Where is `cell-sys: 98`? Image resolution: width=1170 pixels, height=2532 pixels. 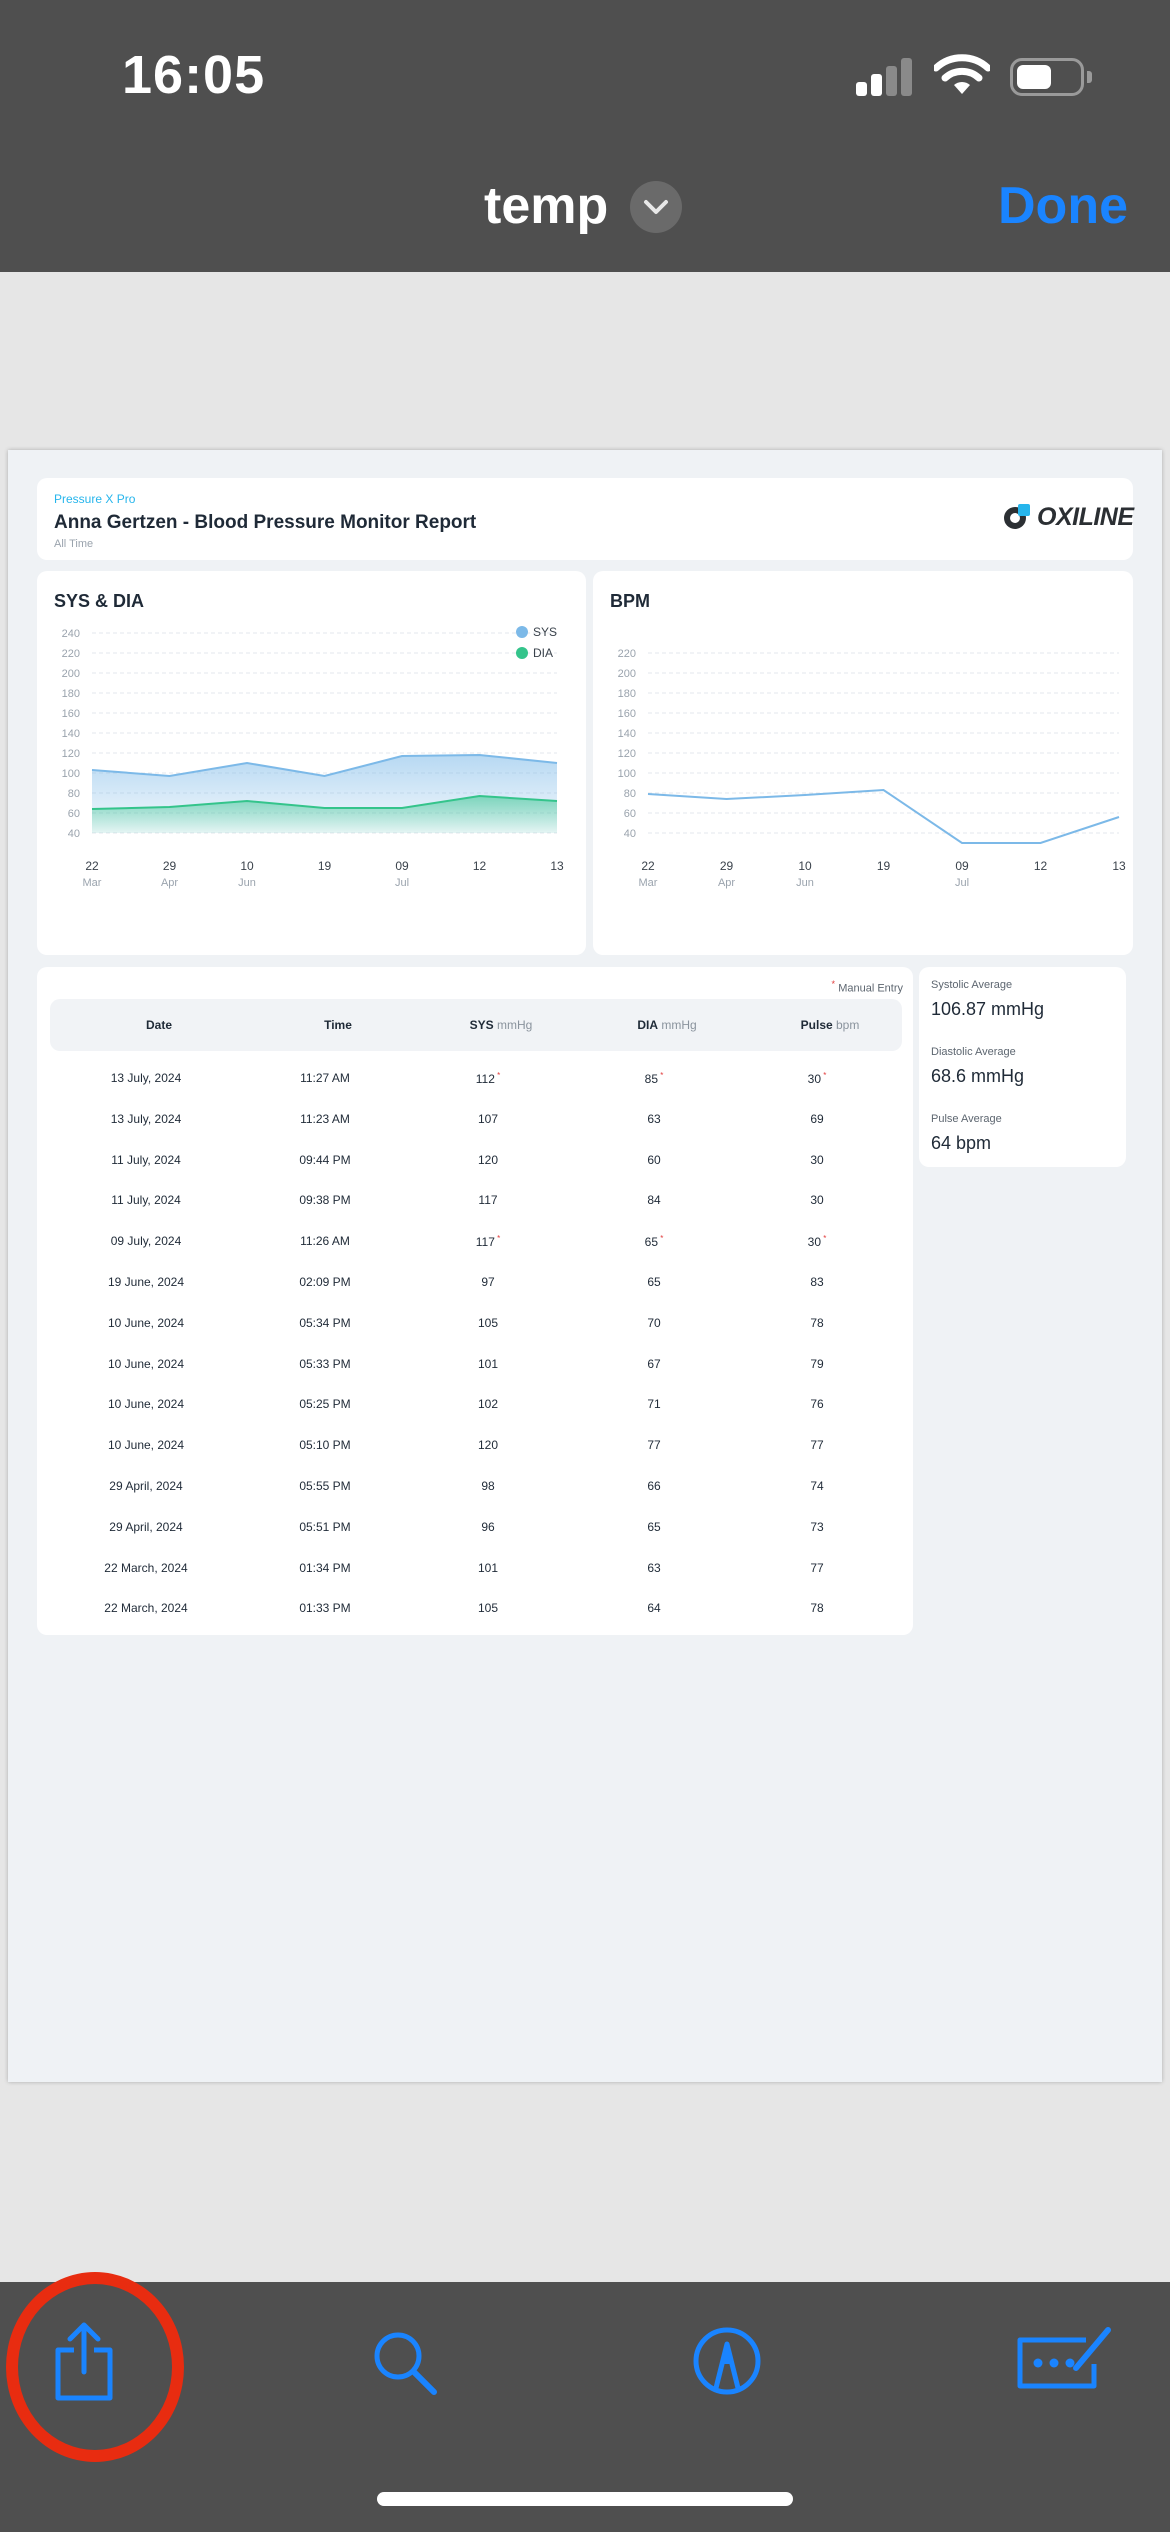
cell-sys: 98 is located at coordinates (488, 1486).